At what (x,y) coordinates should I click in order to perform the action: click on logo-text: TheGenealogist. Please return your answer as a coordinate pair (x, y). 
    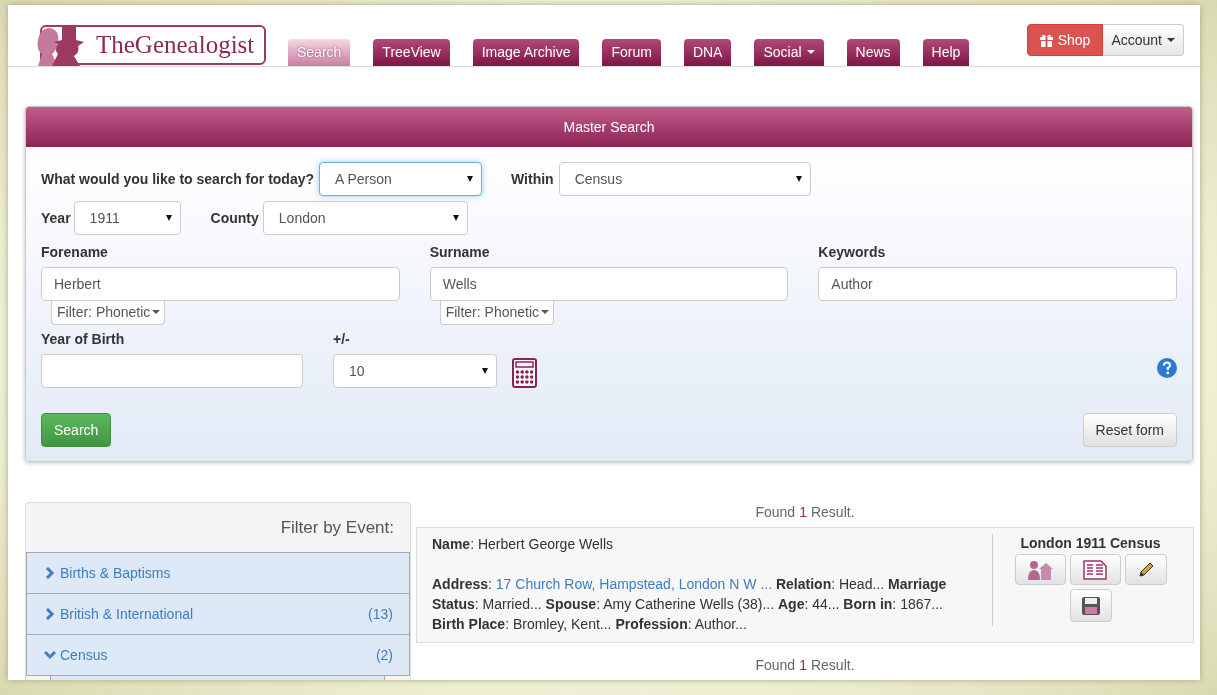
    Looking at the image, I should click on (175, 45).